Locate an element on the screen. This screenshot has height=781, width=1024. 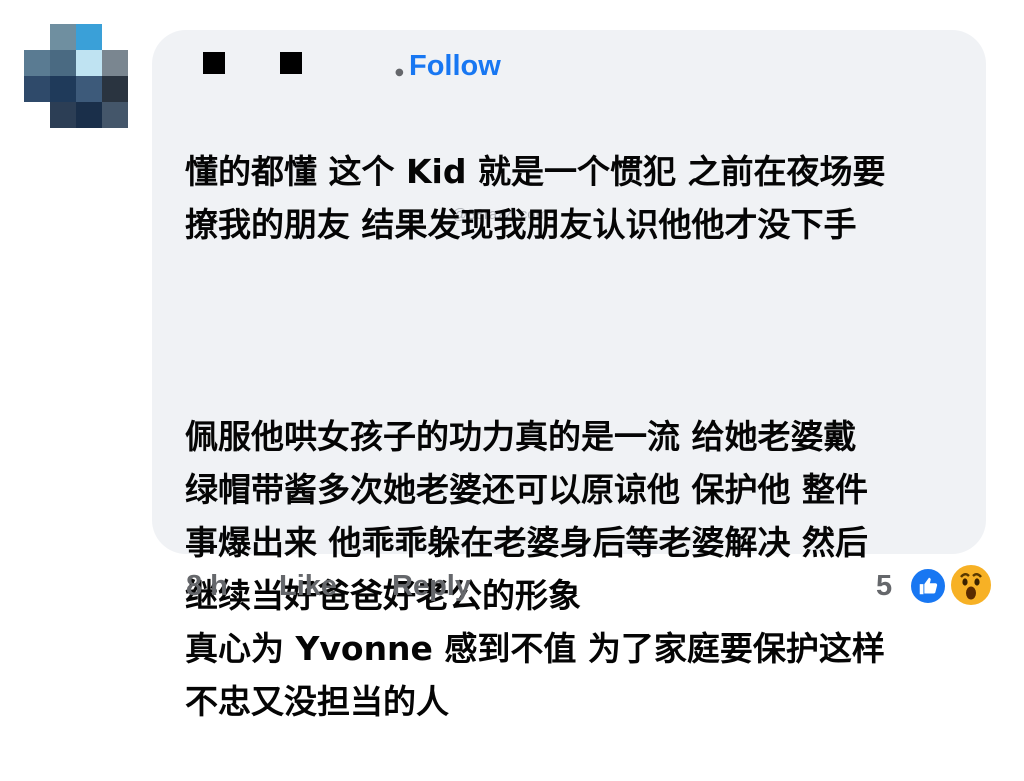
reply-button: Reply is located at coordinates (431, 586).